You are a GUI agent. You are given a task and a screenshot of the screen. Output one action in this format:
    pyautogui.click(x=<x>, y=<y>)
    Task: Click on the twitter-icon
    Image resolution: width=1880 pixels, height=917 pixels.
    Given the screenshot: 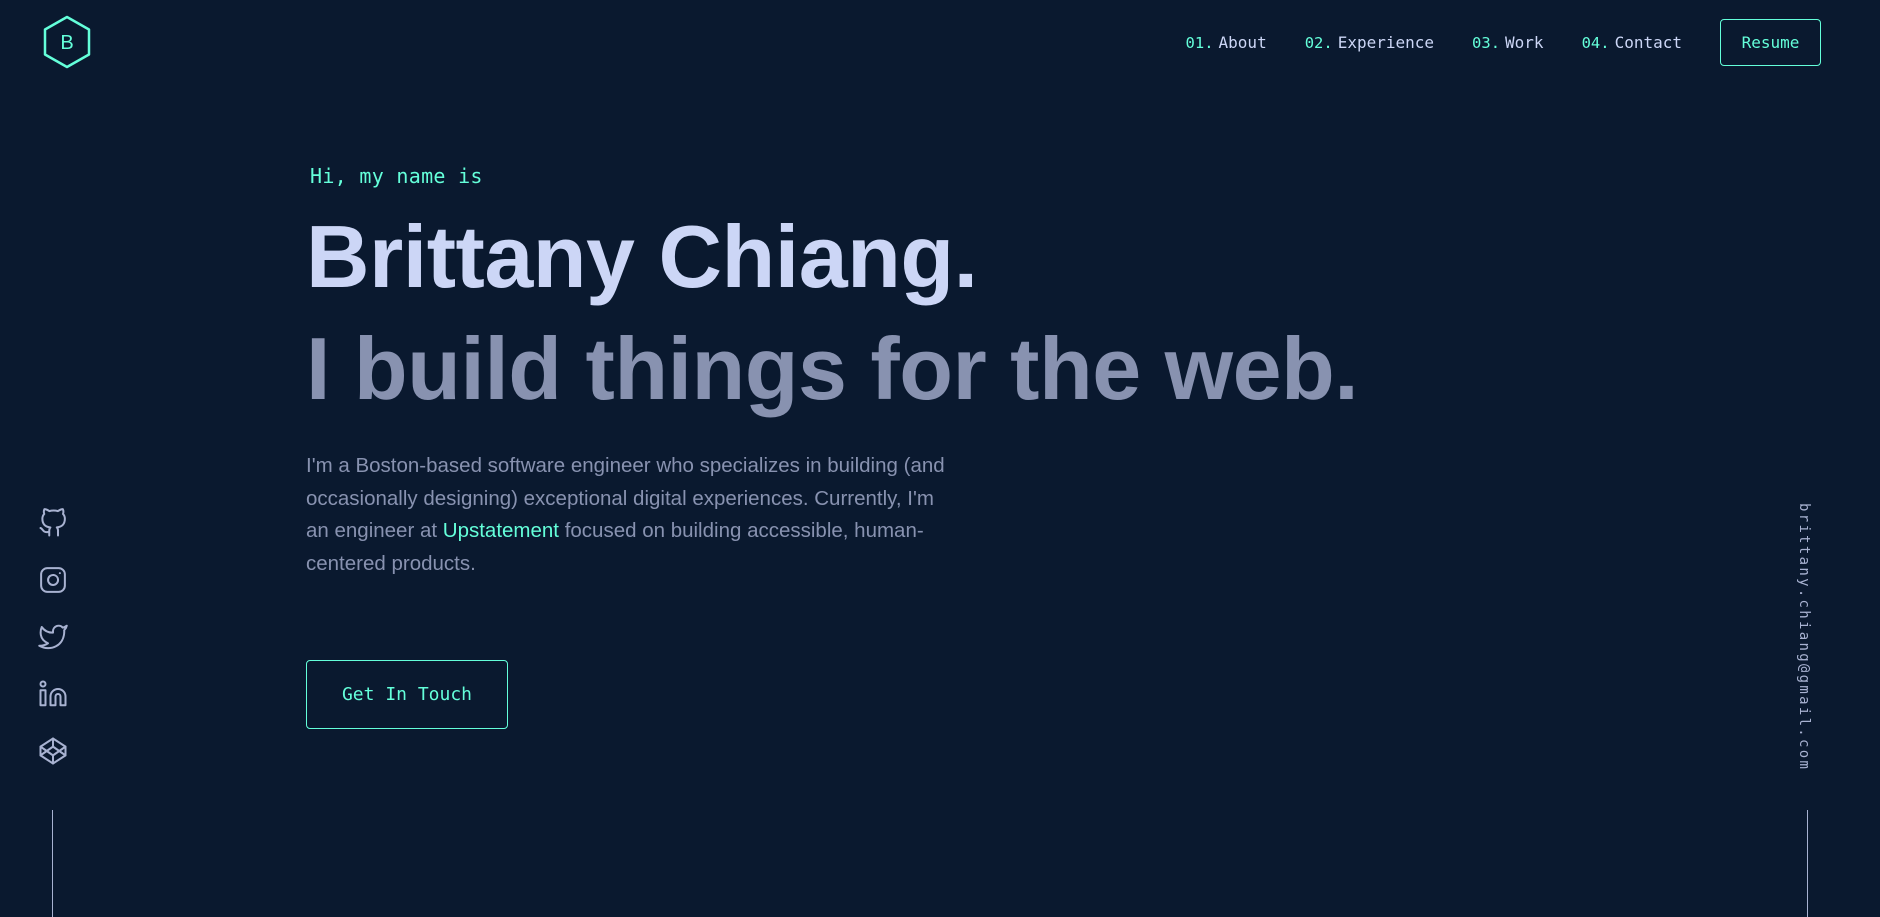 What is the action you would take?
    pyautogui.click(x=53, y=637)
    